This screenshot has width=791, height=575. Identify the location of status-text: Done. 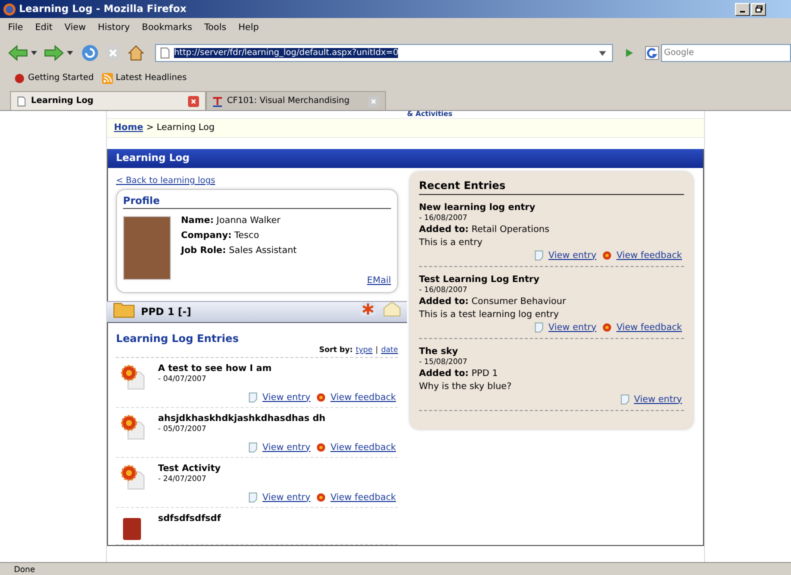
(25, 569).